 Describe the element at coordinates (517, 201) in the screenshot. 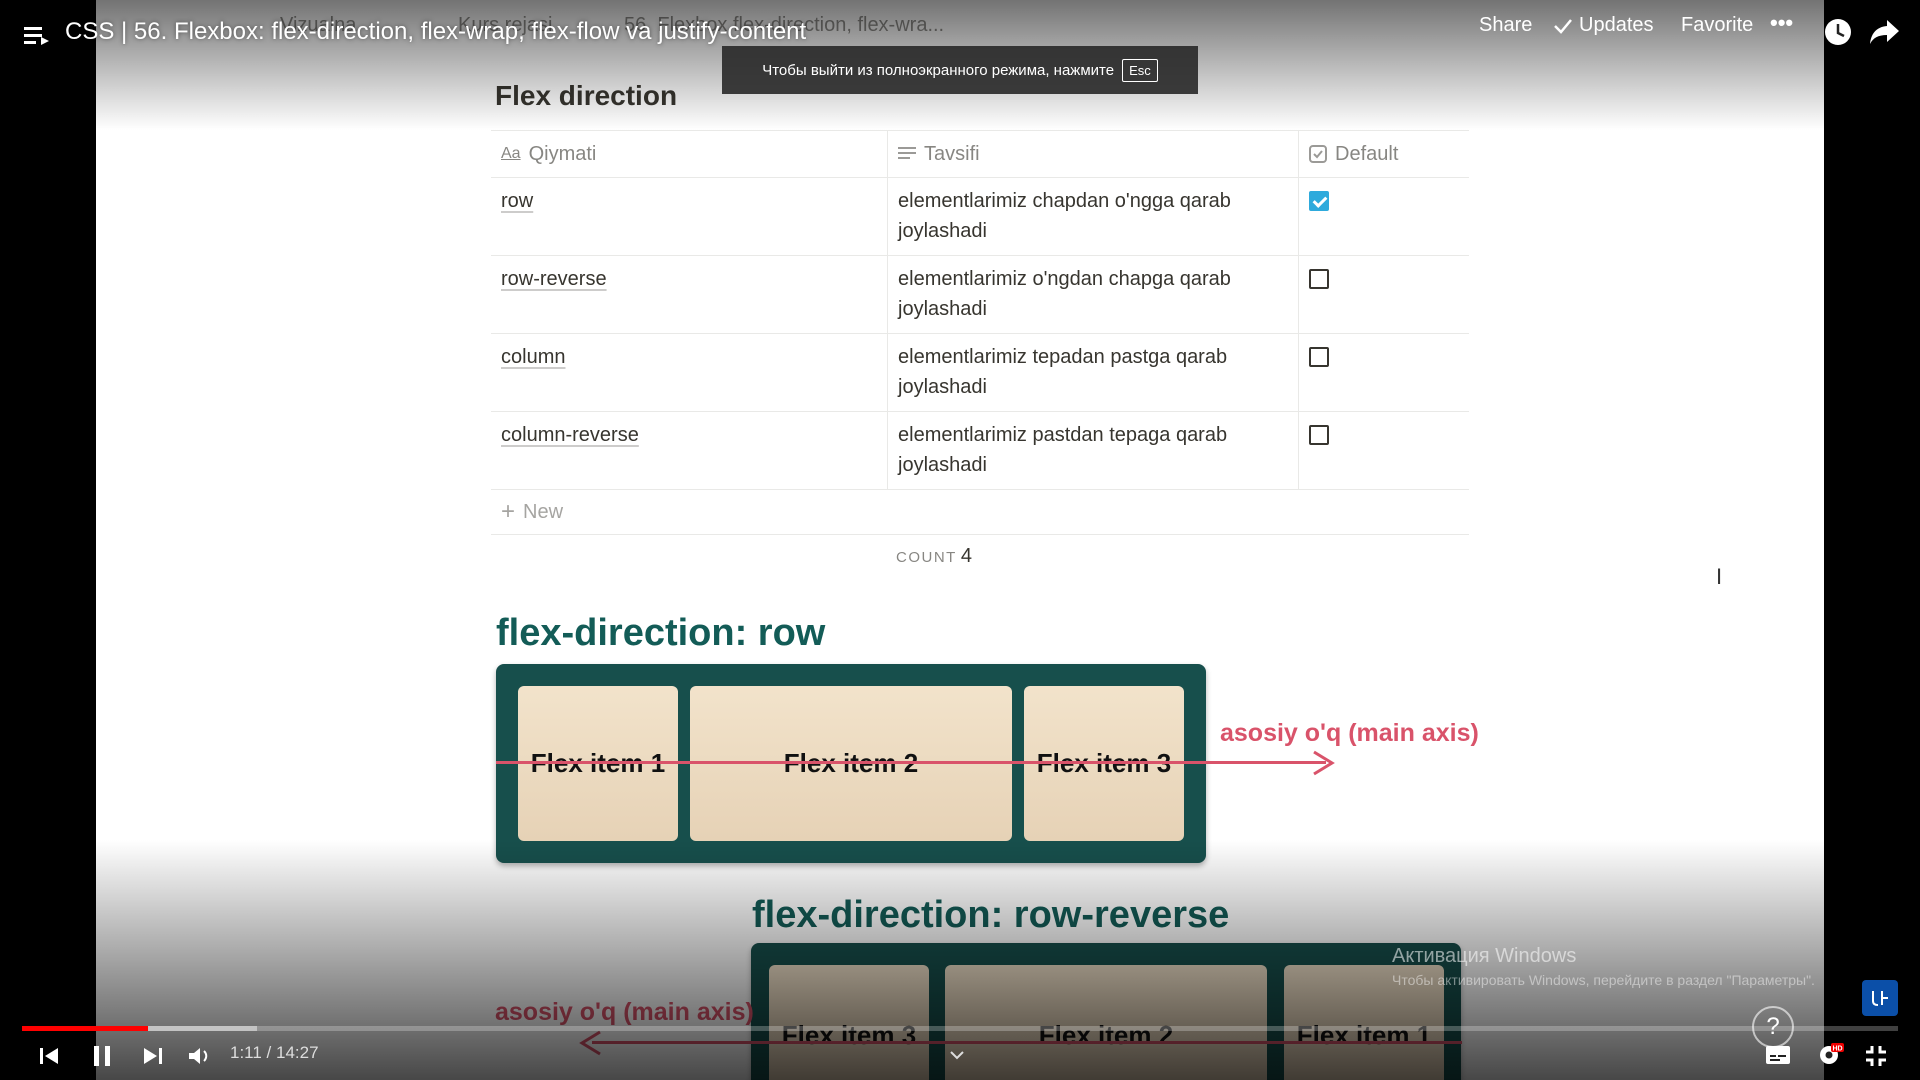

I see `row-value: row` at that location.